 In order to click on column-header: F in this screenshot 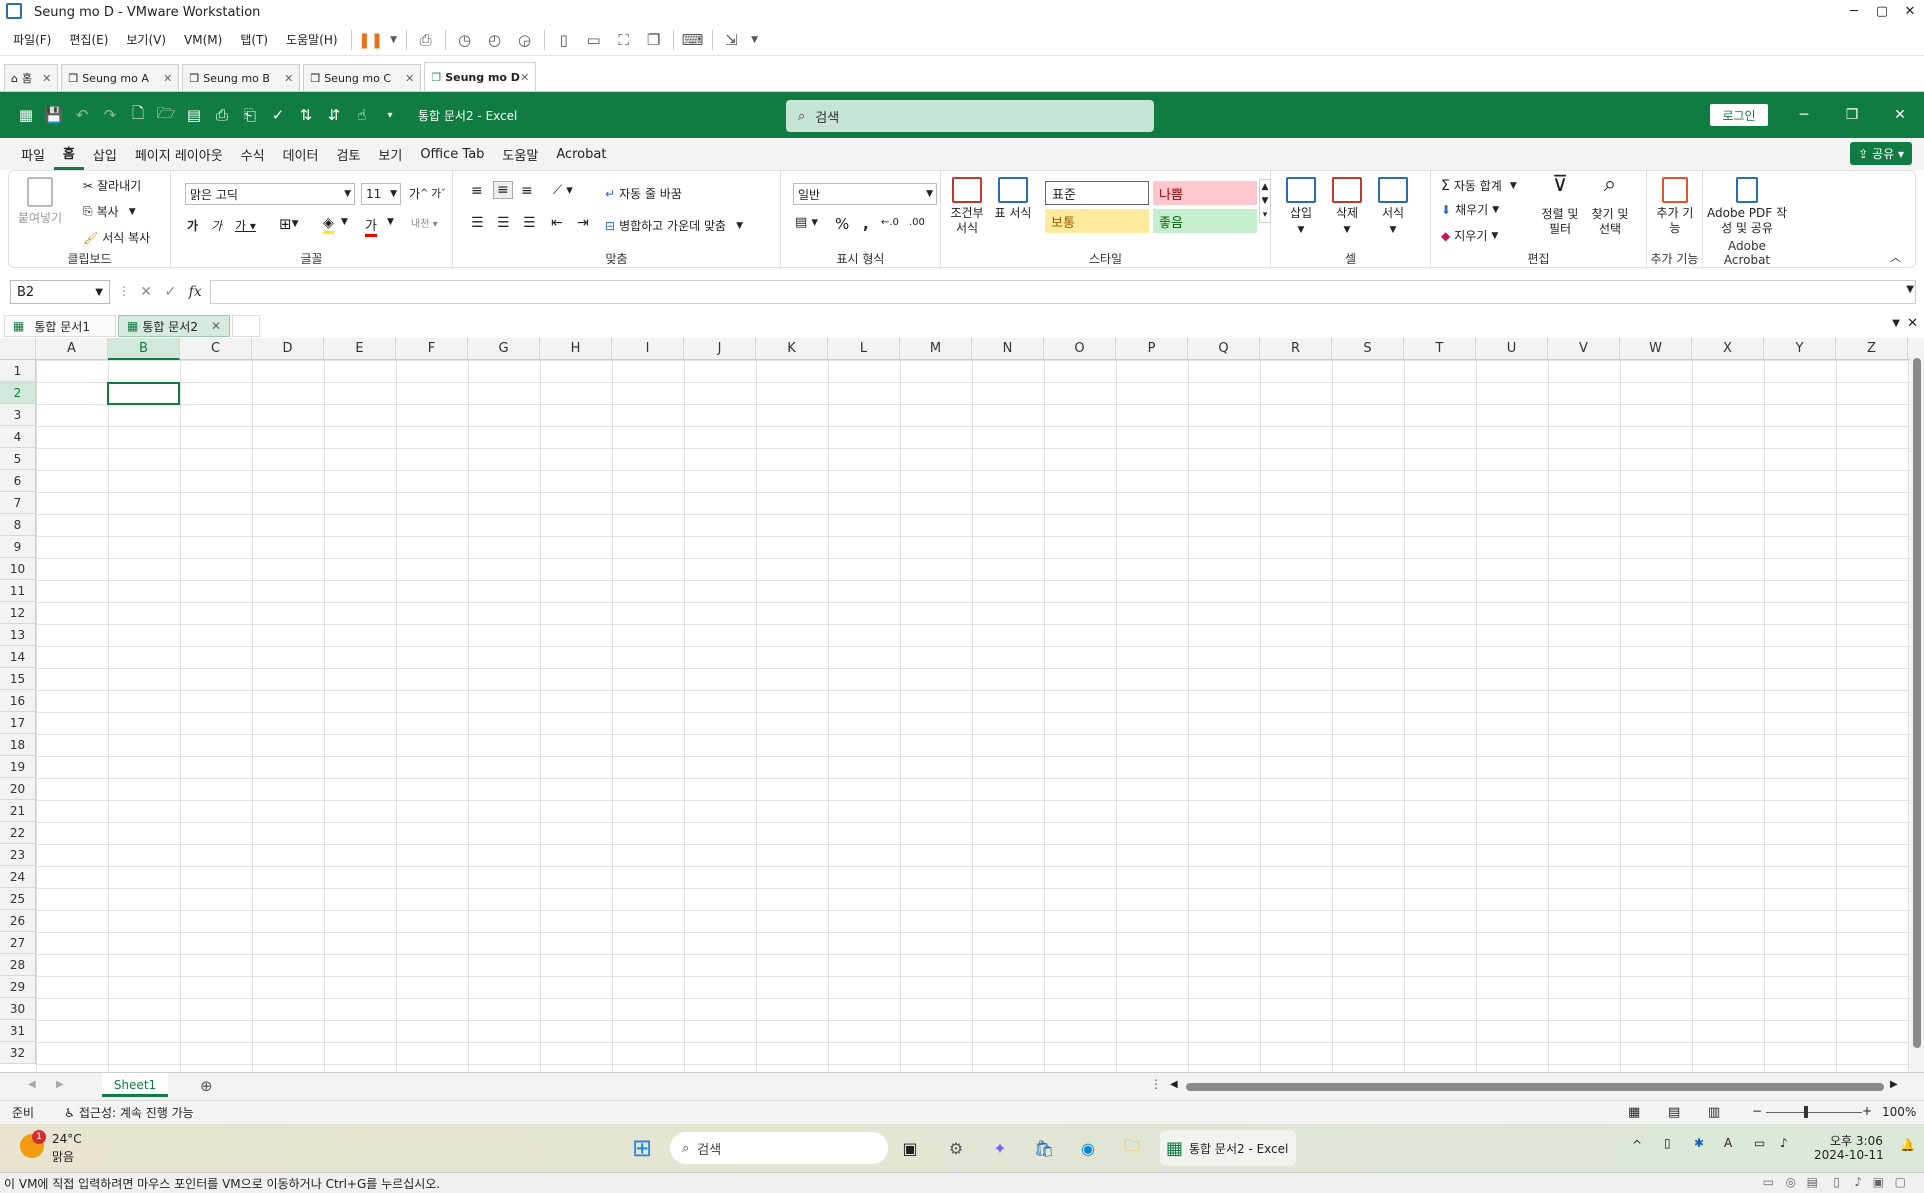, I will do `click(432, 349)`.